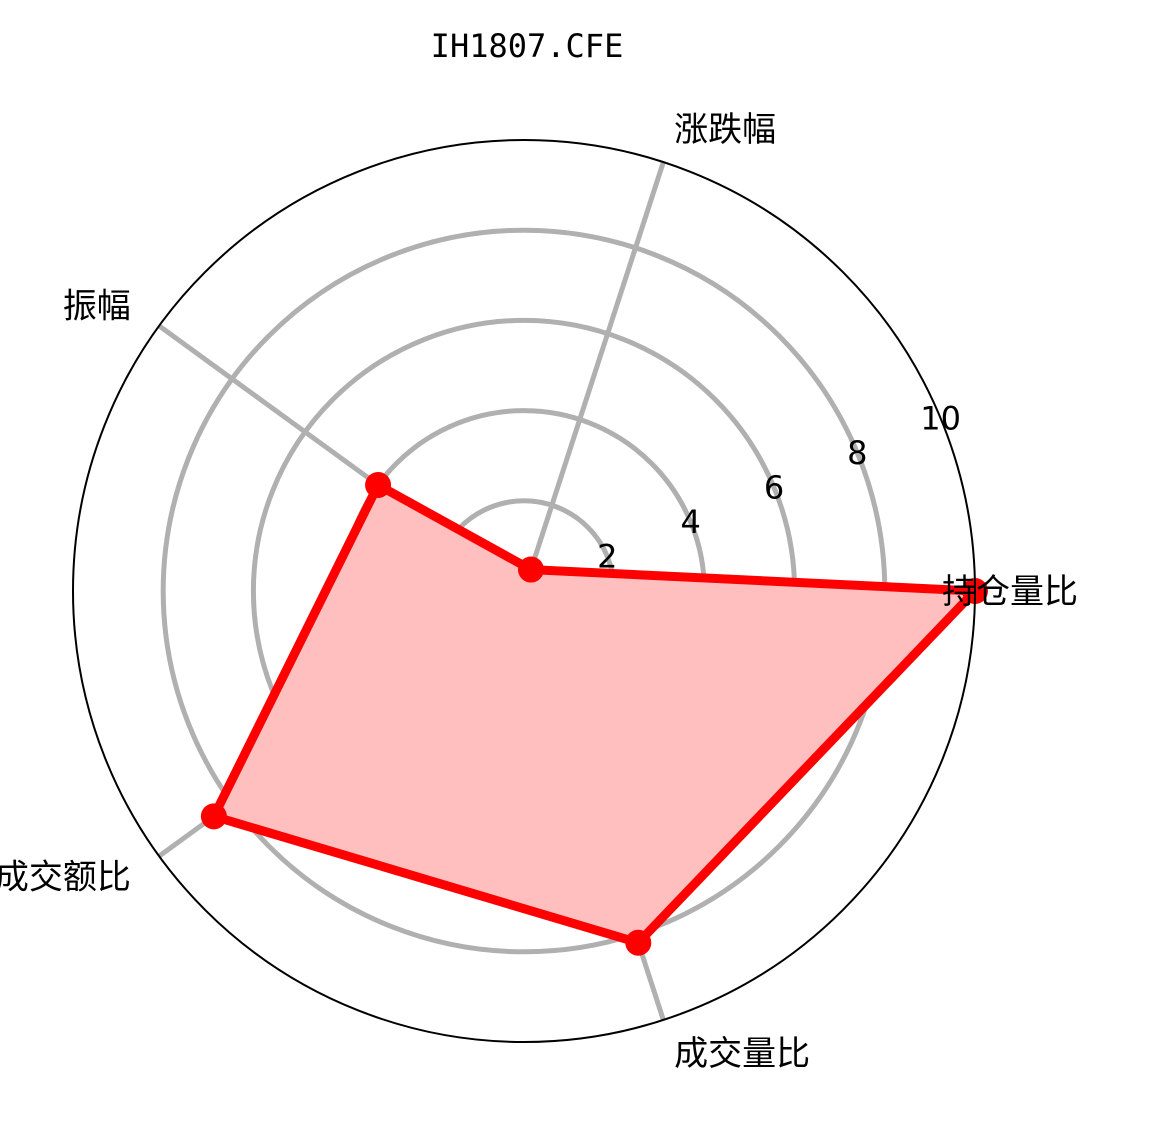  What do you see at coordinates (65, 878) in the screenshot?
I see `axis-label: 成交额比` at bounding box center [65, 878].